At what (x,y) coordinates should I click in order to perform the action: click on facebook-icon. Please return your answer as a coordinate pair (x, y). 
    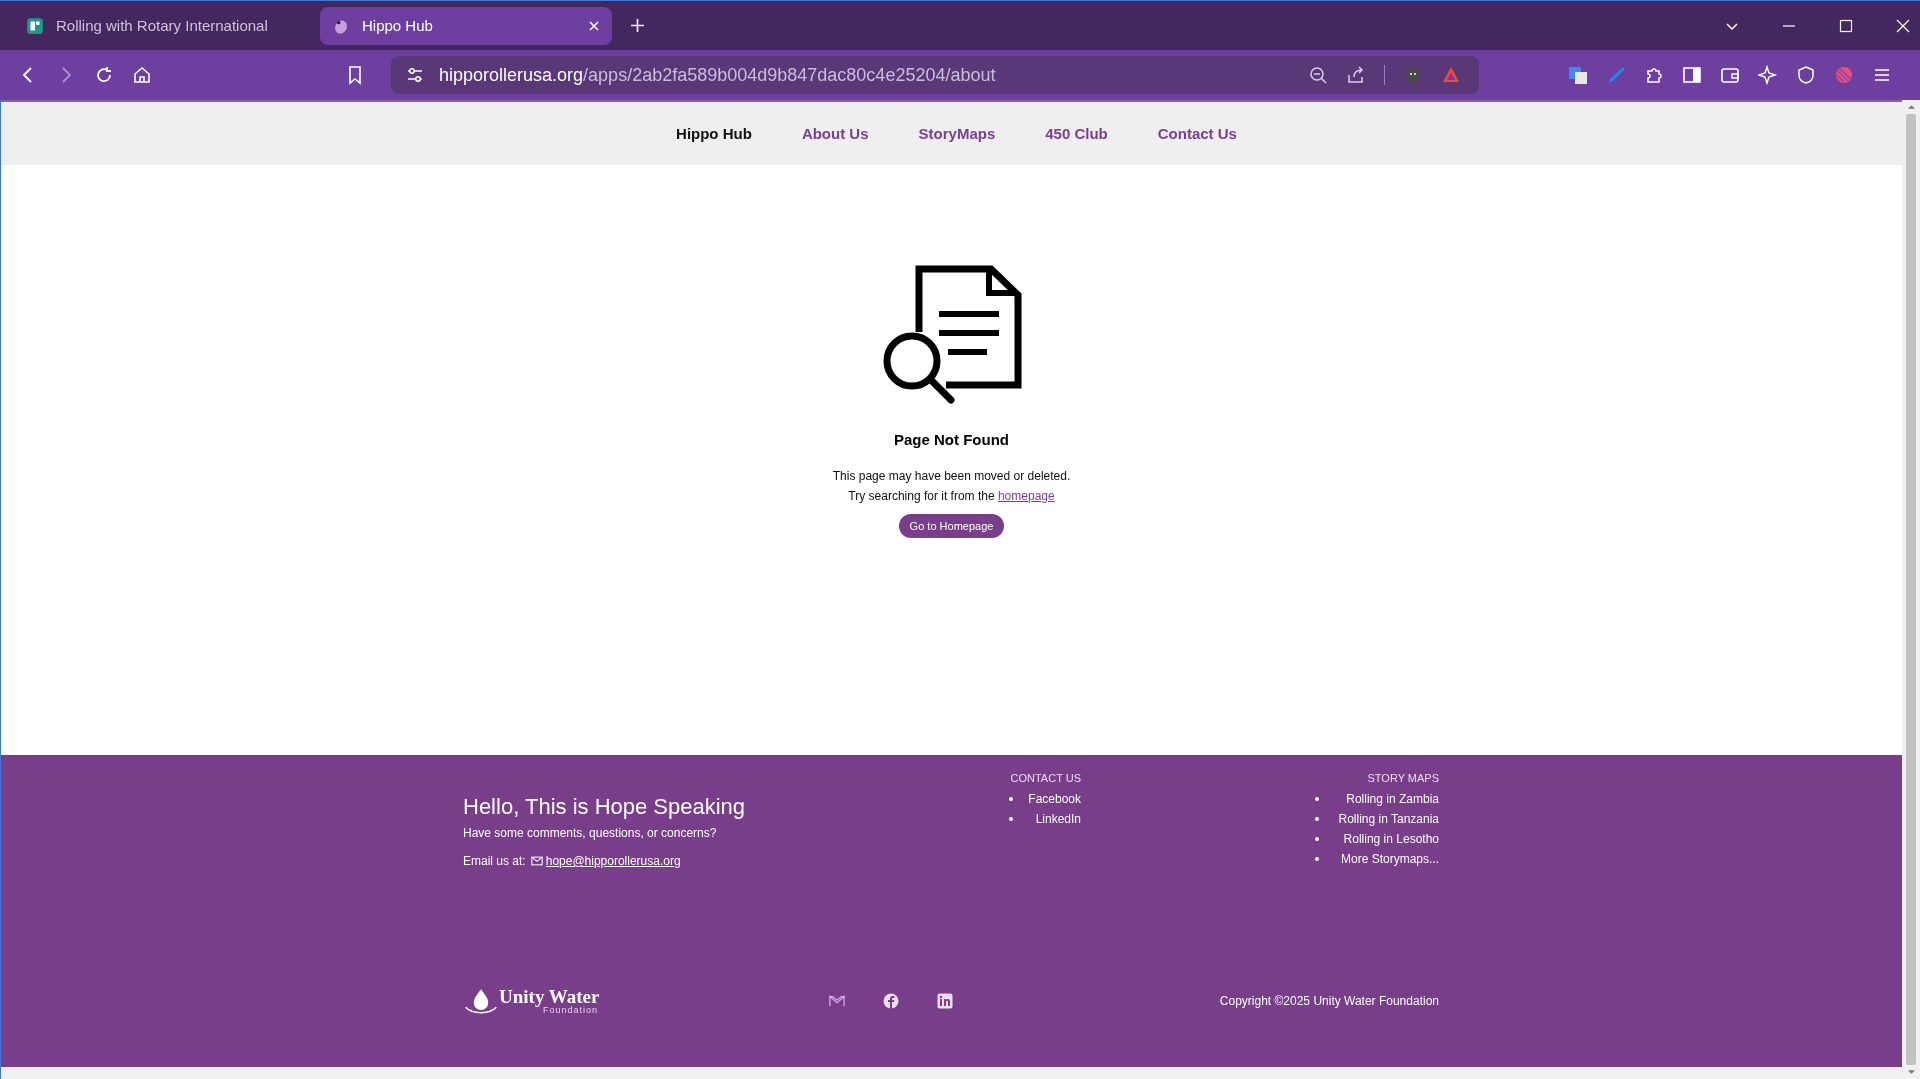
    Looking at the image, I should click on (891, 1001).